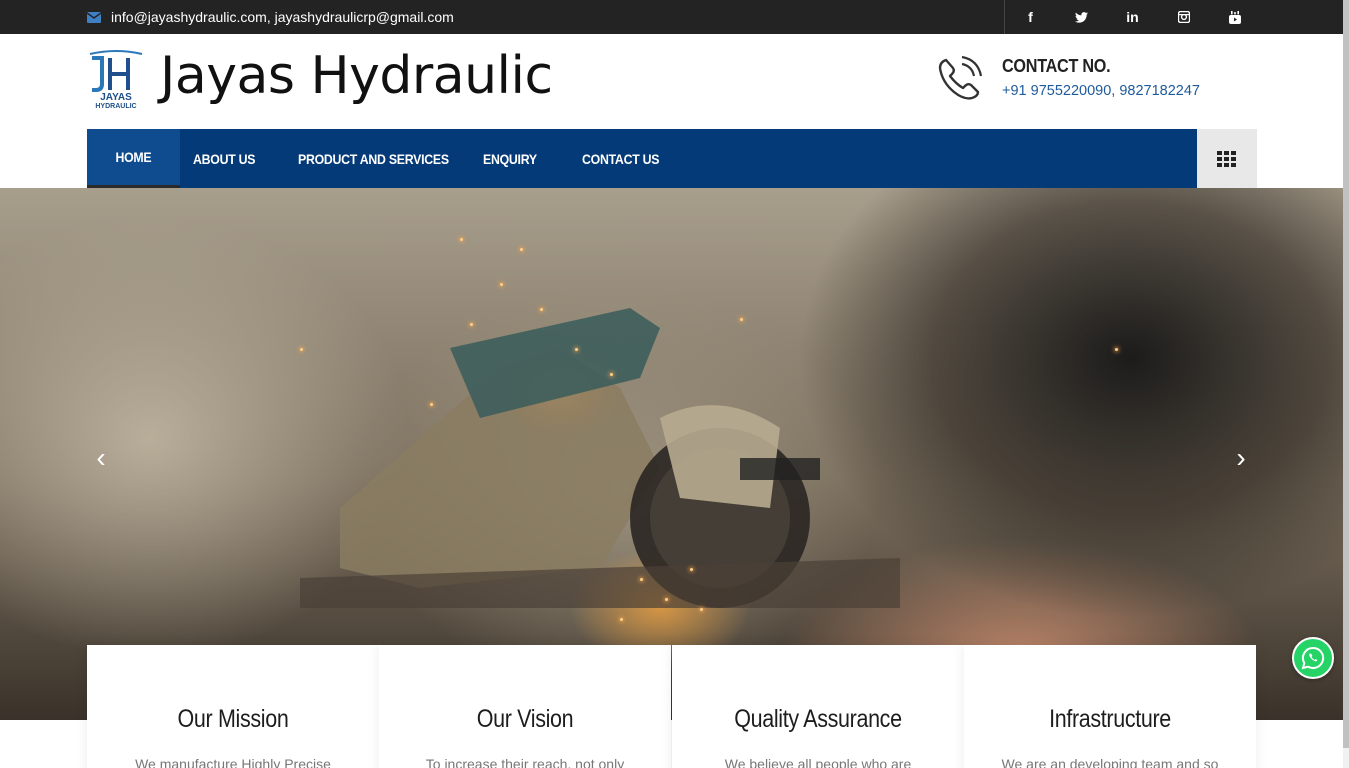  I want to click on card-title: Quality Assurance, so click(818, 719).